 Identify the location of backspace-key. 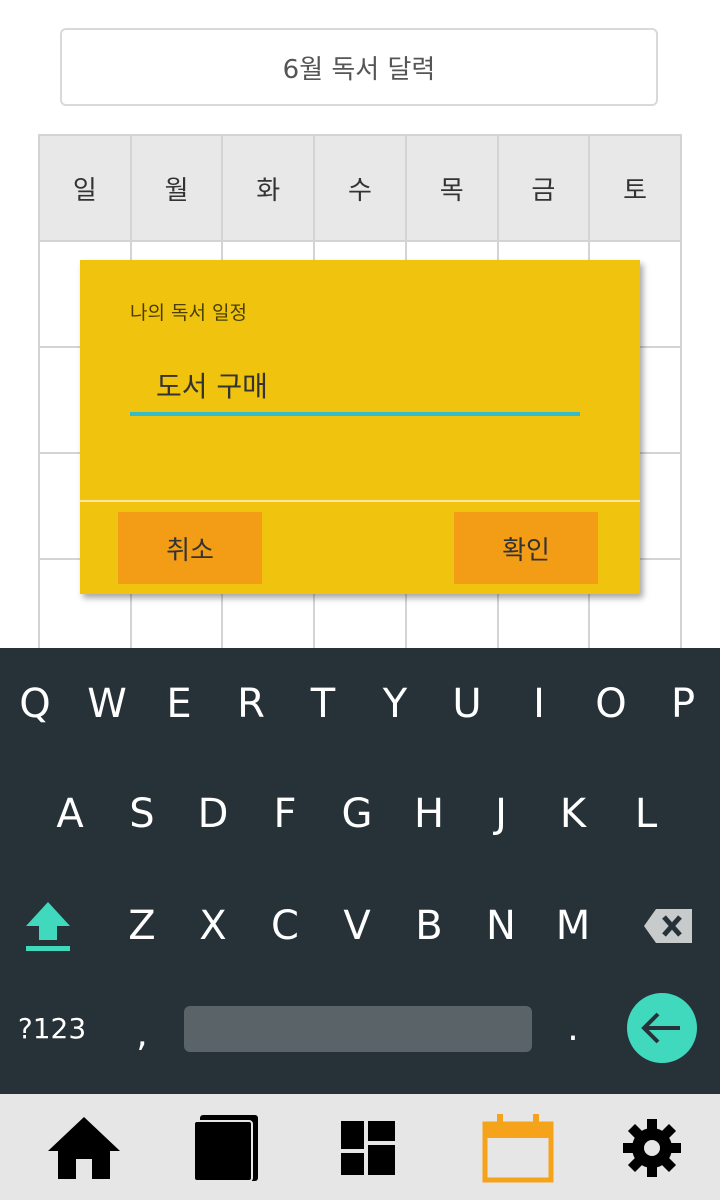
(668, 926).